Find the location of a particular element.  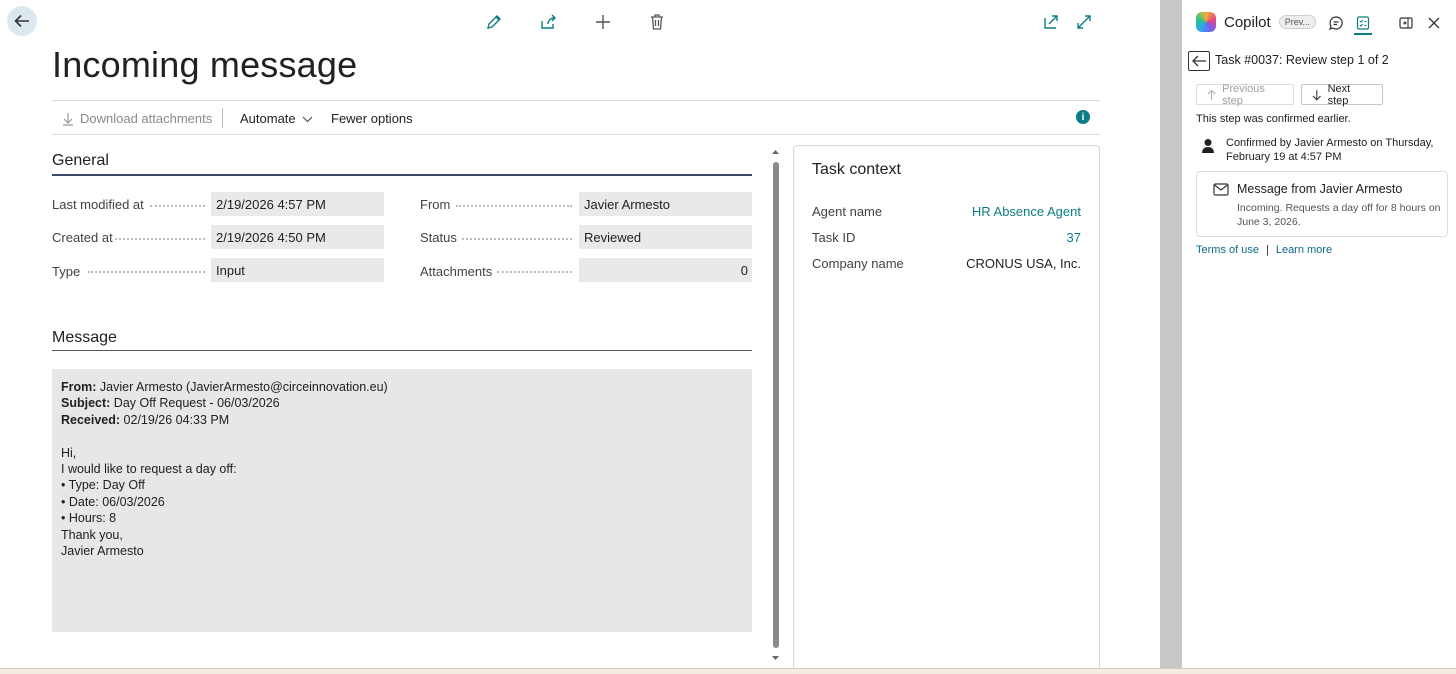

from-value: Javier Armesto is located at coordinates (665, 204).